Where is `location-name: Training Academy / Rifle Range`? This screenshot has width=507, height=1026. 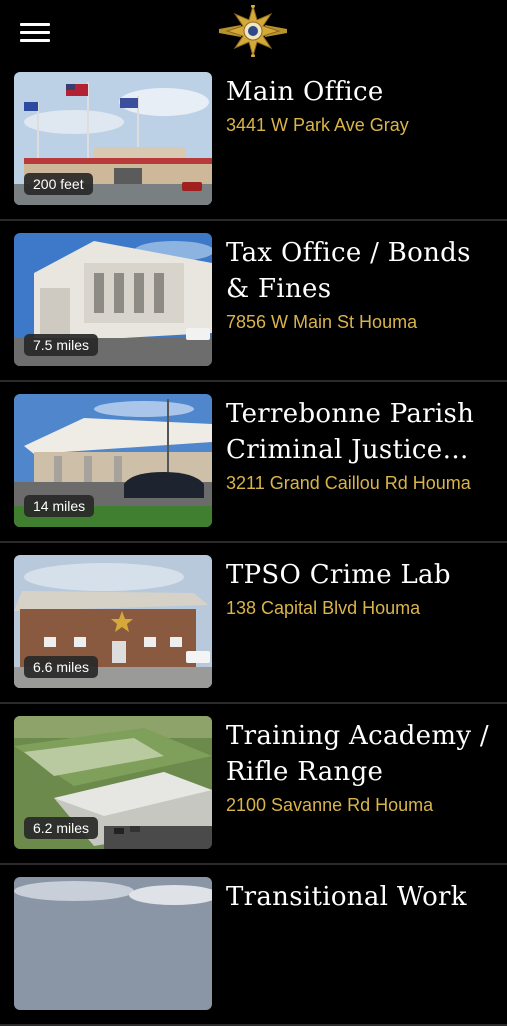
location-name: Training Academy / Rifle Range is located at coordinates (357, 754).